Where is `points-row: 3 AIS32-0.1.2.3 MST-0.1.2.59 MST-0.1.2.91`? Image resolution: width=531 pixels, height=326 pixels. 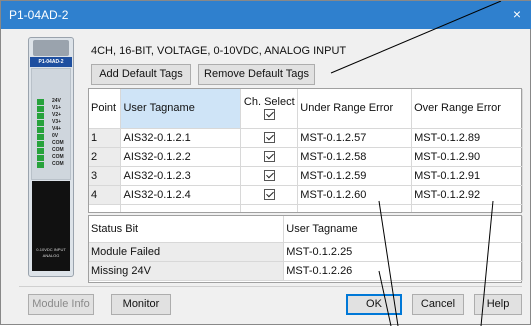
points-row: 3 AIS32-0.1.2.3 MST-0.1.2.59 MST-0.1.2.91 is located at coordinates (306, 176).